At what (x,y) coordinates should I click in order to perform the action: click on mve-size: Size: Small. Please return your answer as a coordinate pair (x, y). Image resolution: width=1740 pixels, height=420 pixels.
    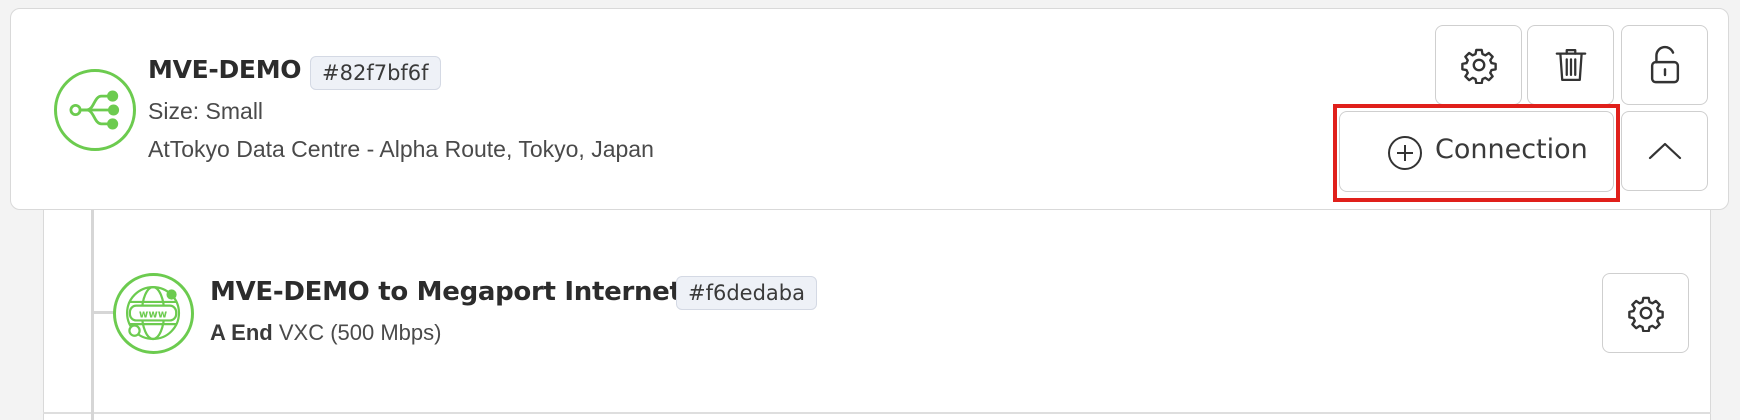
    Looking at the image, I should click on (206, 111).